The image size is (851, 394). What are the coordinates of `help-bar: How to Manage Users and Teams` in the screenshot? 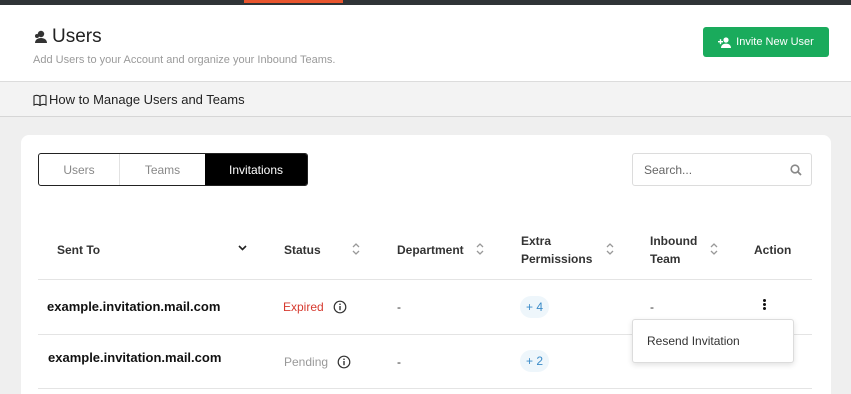 It's located at (425, 99).